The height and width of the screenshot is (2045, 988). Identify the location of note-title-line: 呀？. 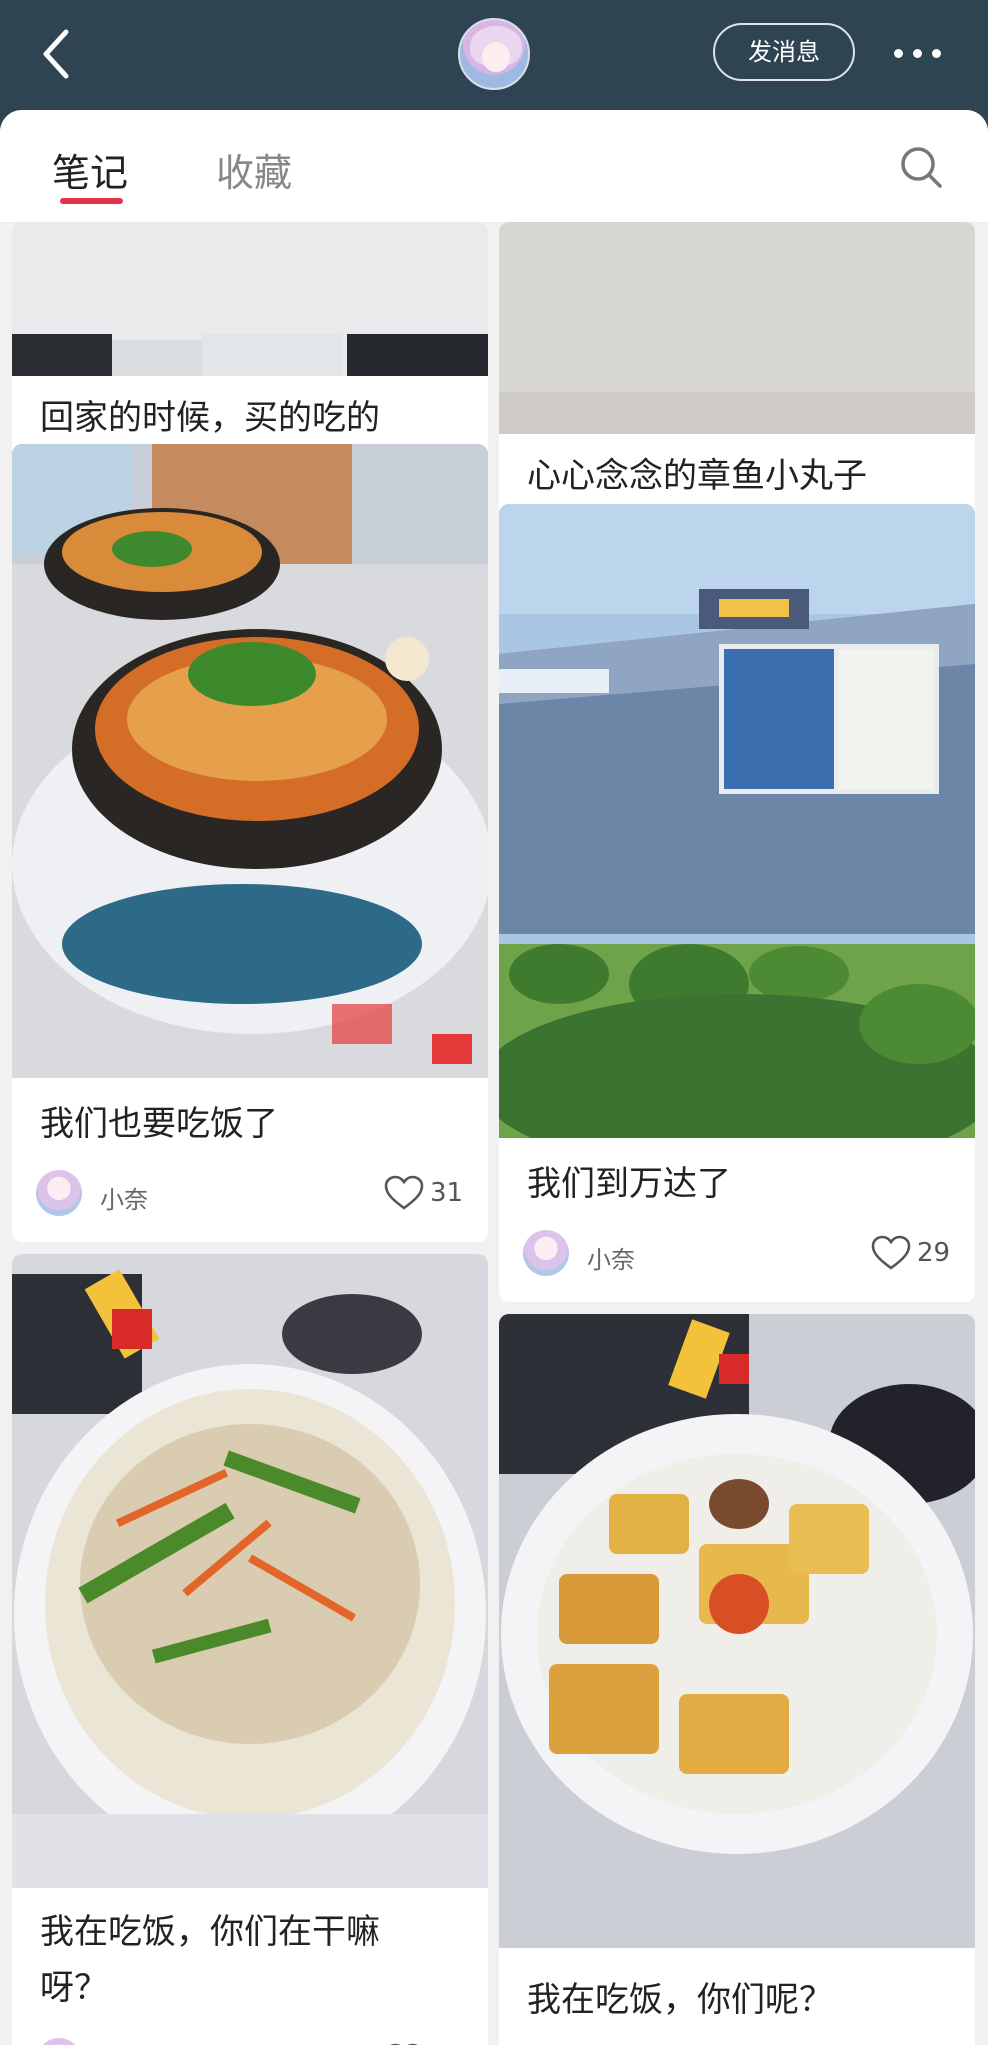
(74, 1988).